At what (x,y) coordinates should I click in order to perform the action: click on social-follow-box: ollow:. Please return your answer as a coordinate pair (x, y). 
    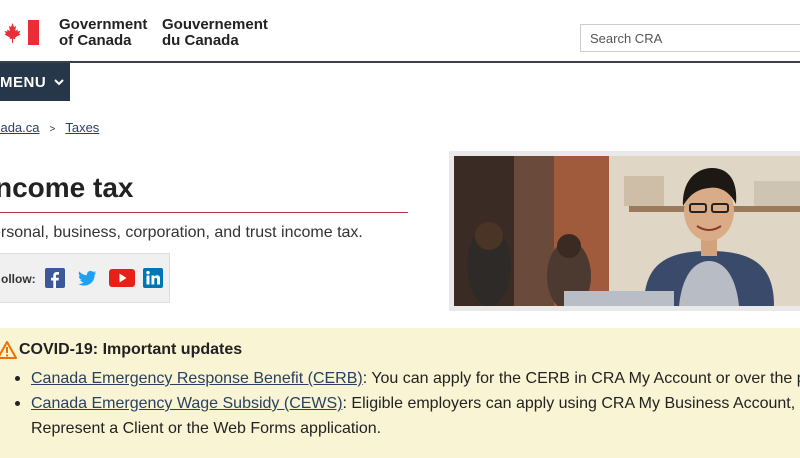
    Looking at the image, I should click on (85, 278).